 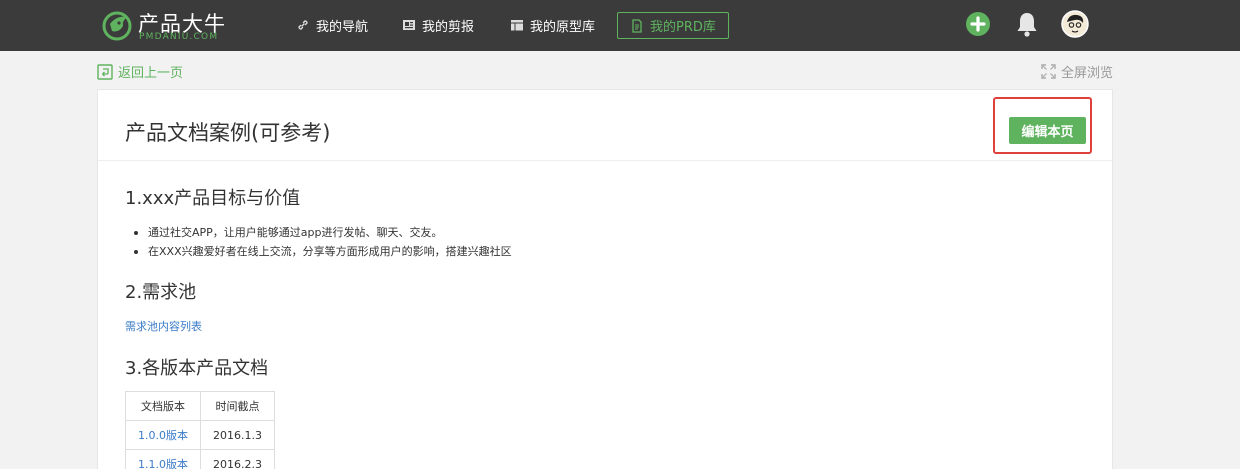 What do you see at coordinates (1086, 73) in the screenshot?
I see `fullscreen-label: 全屏浏览` at bounding box center [1086, 73].